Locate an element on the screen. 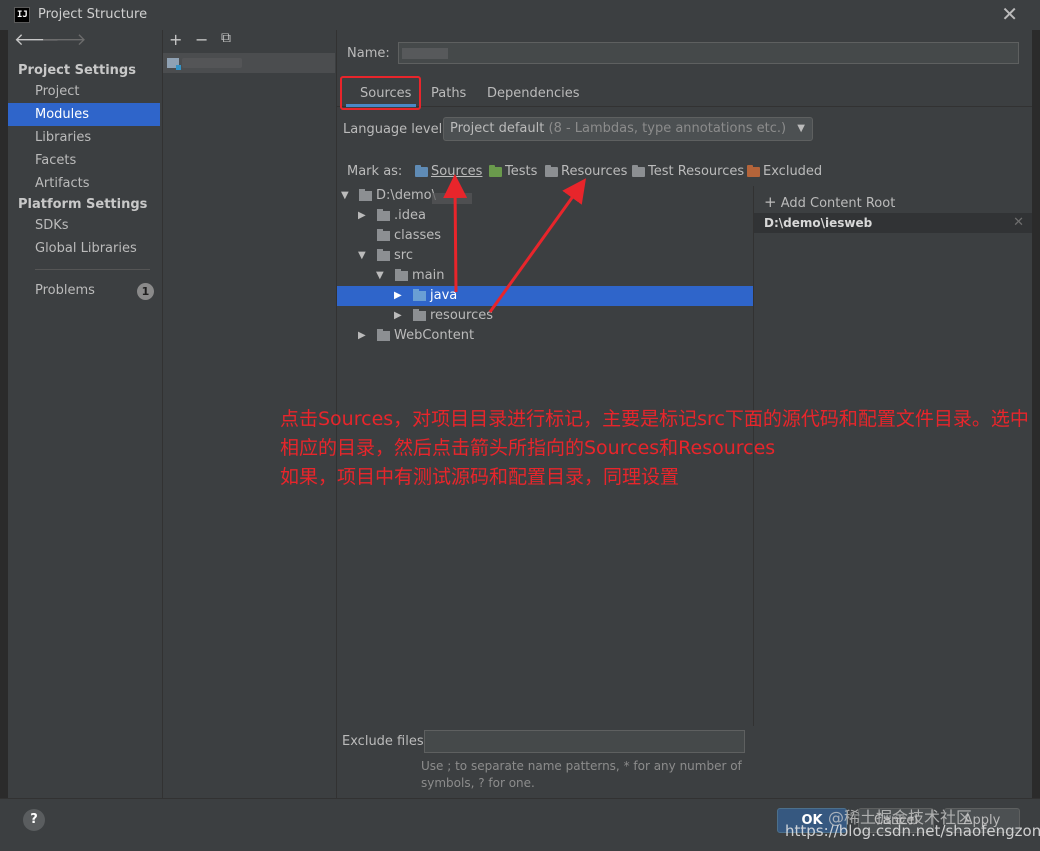 This screenshot has height=851, width=1040. exclude-files-field is located at coordinates (584, 741).